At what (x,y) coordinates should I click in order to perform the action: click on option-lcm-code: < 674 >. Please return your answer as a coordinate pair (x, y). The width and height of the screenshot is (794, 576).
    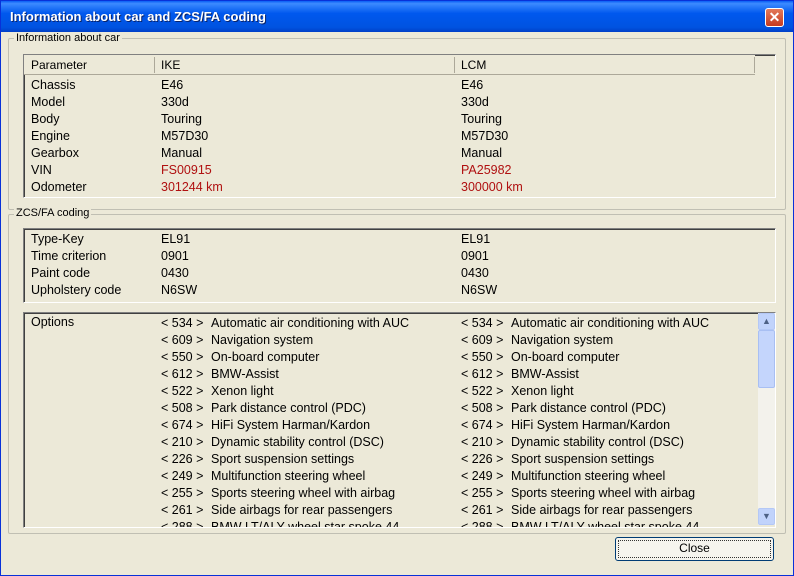
    Looking at the image, I should click on (482, 425).